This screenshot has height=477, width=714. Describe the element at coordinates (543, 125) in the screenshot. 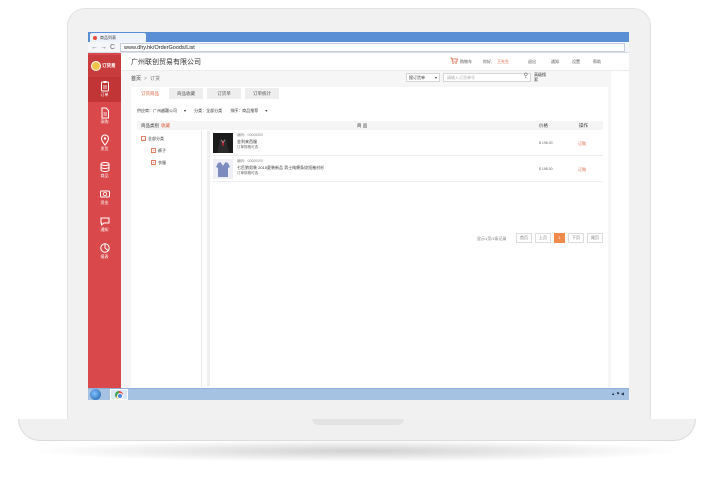

I see `col-price: 价格` at that location.